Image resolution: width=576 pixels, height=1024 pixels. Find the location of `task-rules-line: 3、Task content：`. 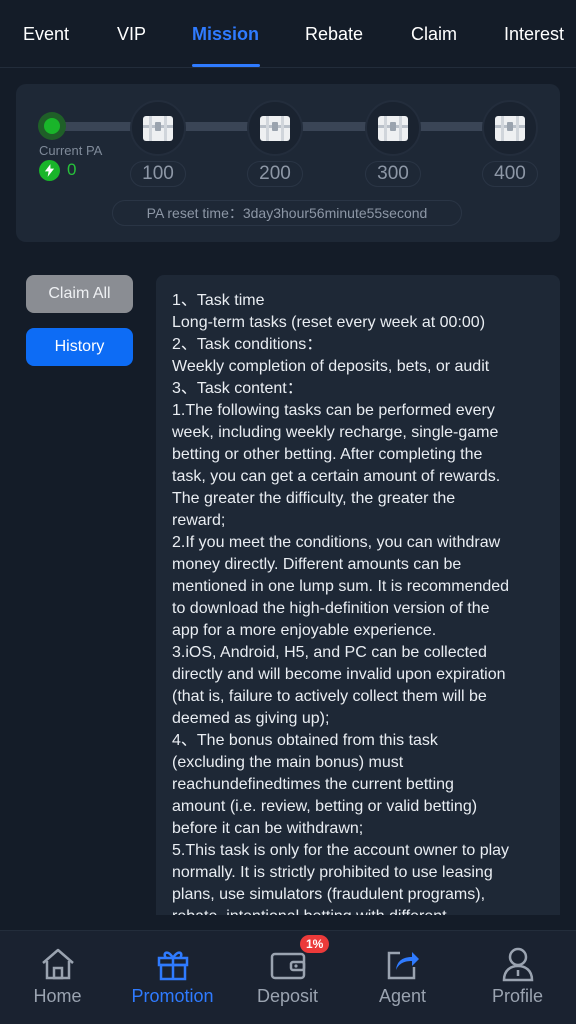

task-rules-line: 3、Task content： is located at coordinates (237, 388).